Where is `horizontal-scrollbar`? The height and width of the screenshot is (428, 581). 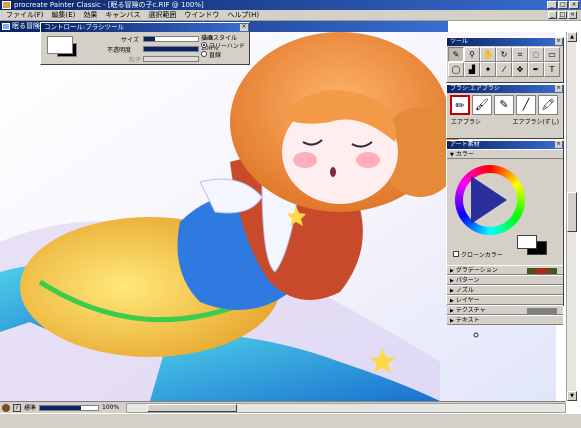 horizontal-scrollbar is located at coordinates (346, 407).